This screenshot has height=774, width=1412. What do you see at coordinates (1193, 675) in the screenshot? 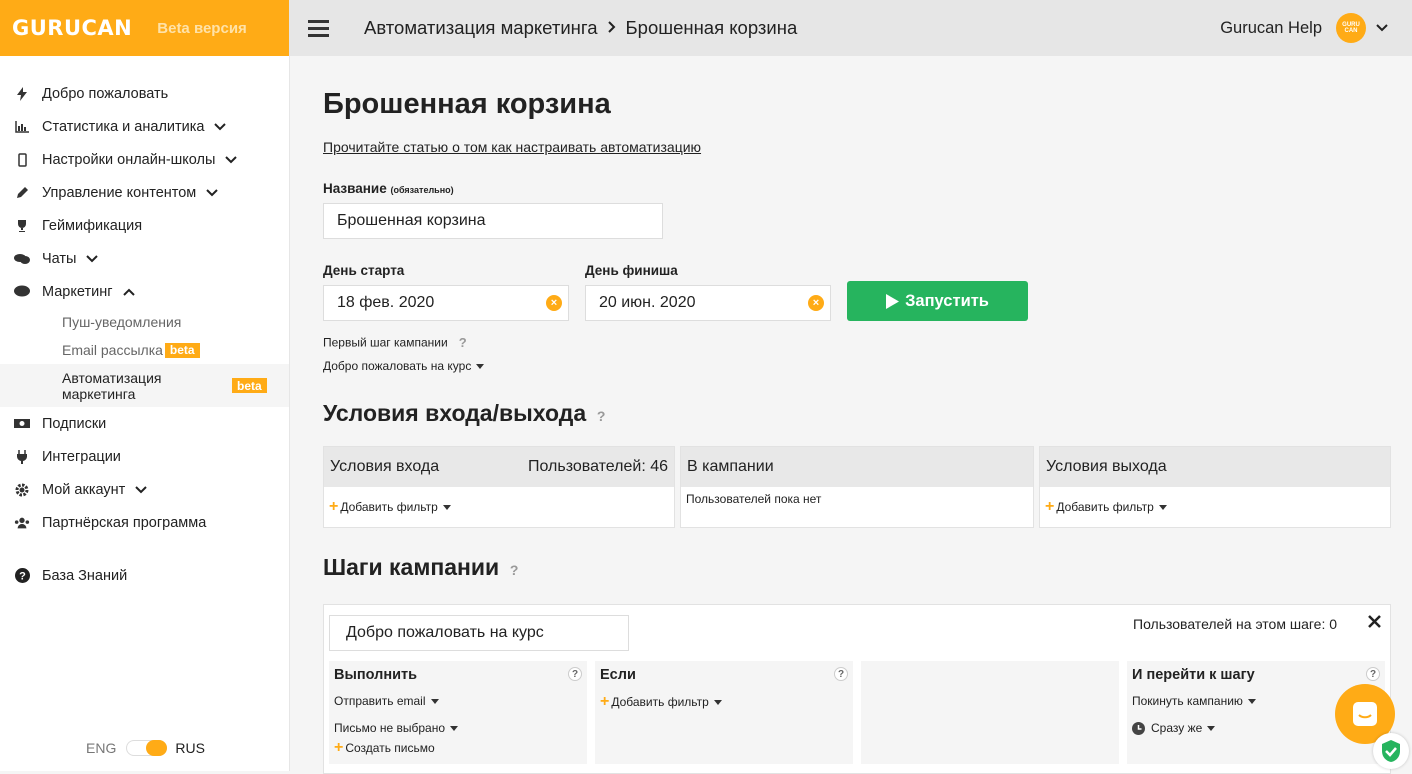
I see `goto-title-text: И перейти к шагу` at bounding box center [1193, 675].